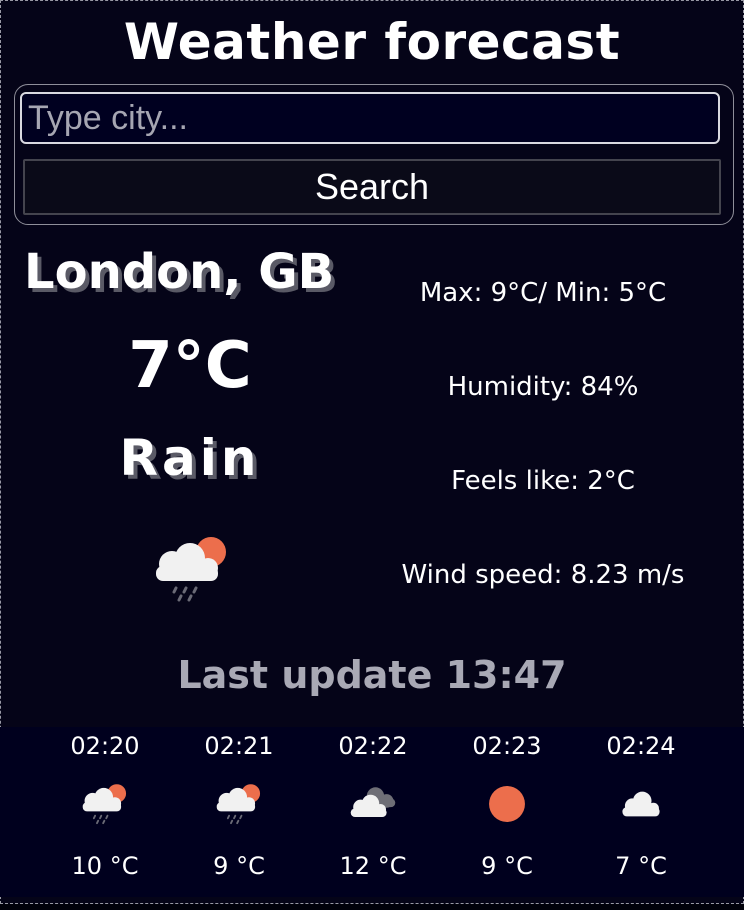  I want to click on forecast-time: 02:22, so click(373, 746).